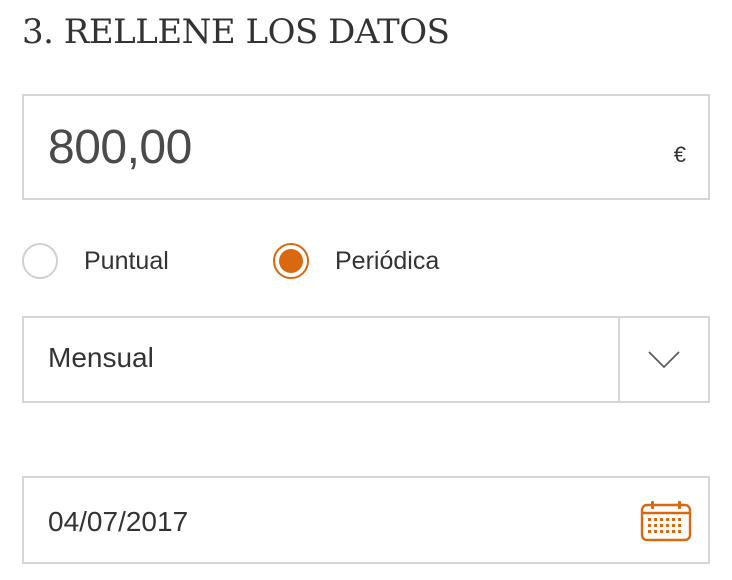 Image resolution: width=732 pixels, height=580 pixels. What do you see at coordinates (40, 261) in the screenshot?
I see `radio-button-puntual` at bounding box center [40, 261].